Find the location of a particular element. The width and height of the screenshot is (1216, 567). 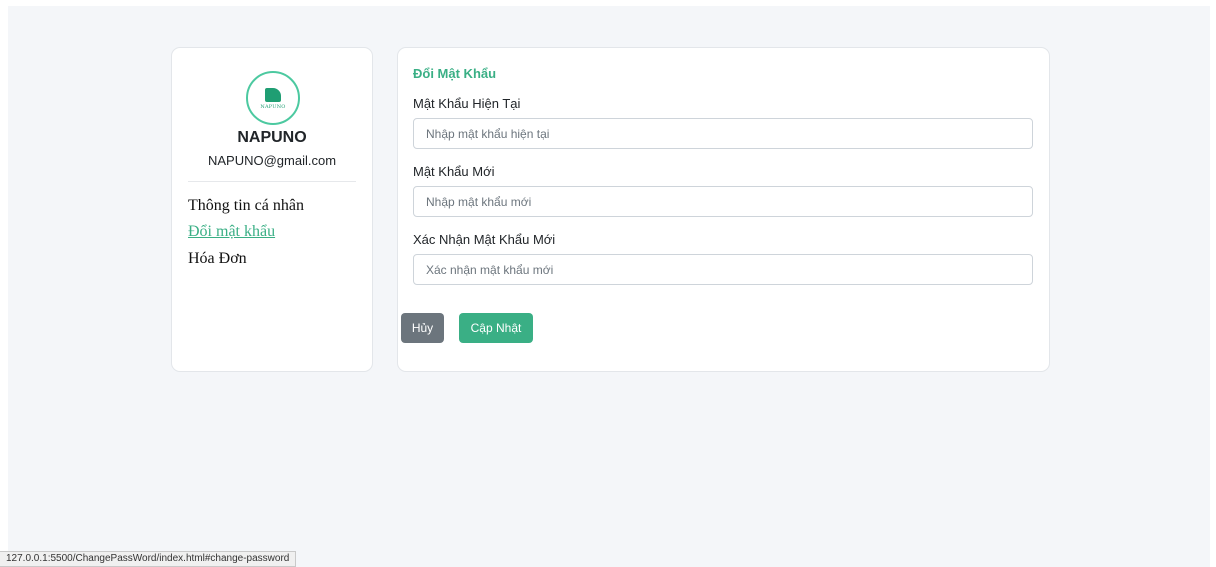

avatar: NAPUNO is located at coordinates (273, 98).